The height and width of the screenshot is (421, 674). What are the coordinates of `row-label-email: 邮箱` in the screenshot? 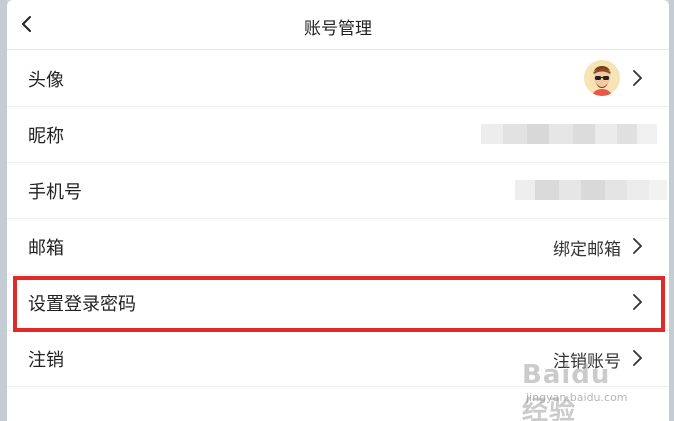 It's located at (46, 248).